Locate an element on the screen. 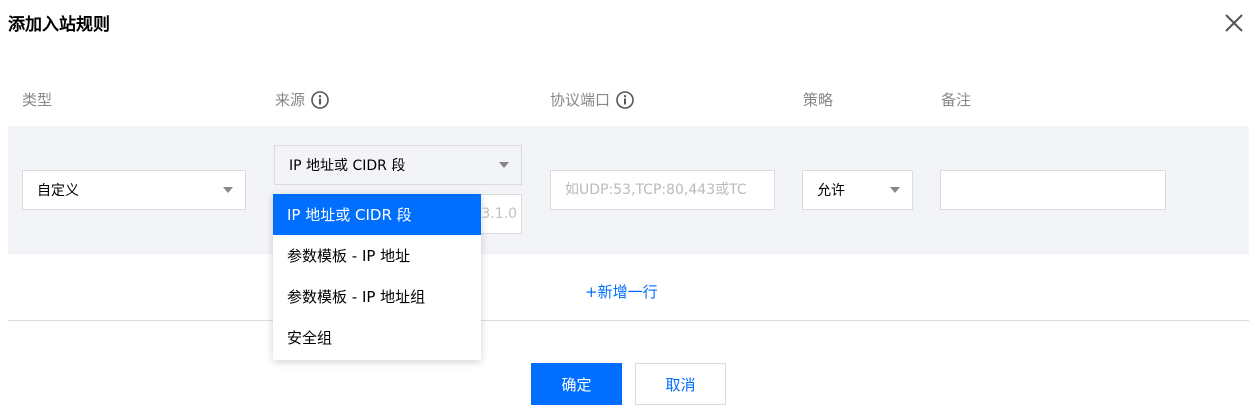 The image size is (1255, 420). add-row-link: +新增一行 is located at coordinates (621, 291).